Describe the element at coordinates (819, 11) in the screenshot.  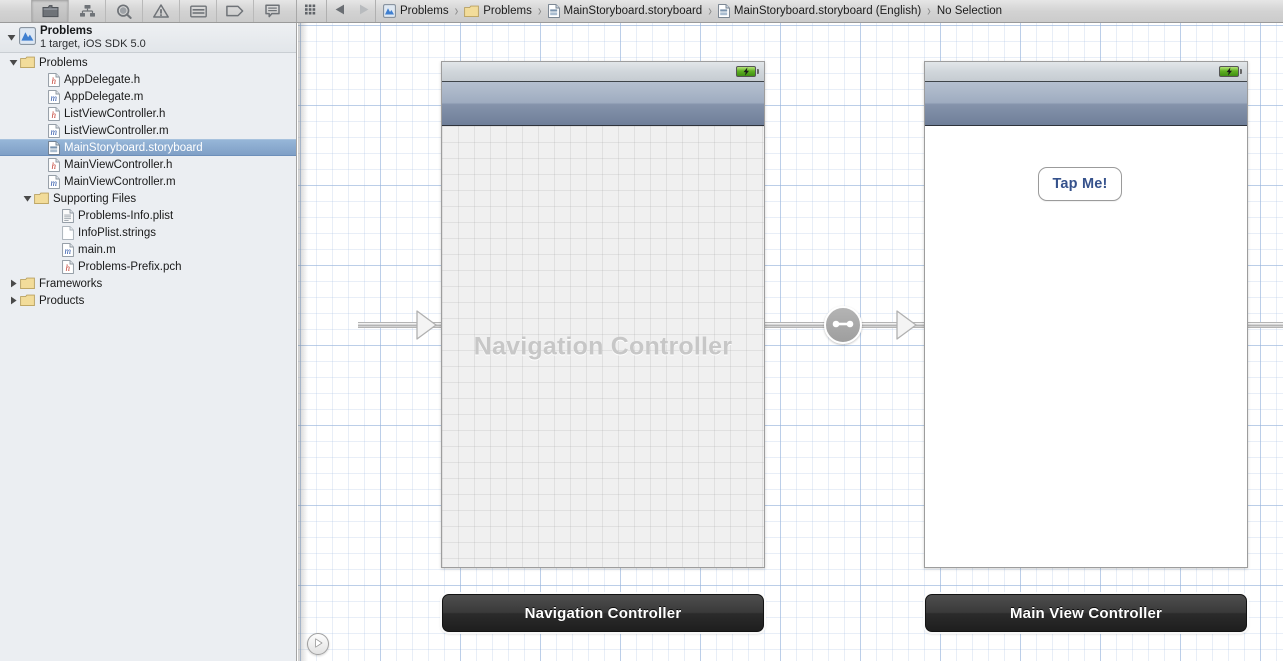
I see `breadcrumb-item-storyboard-english: MainStoryboard.storyboard (English)` at that location.